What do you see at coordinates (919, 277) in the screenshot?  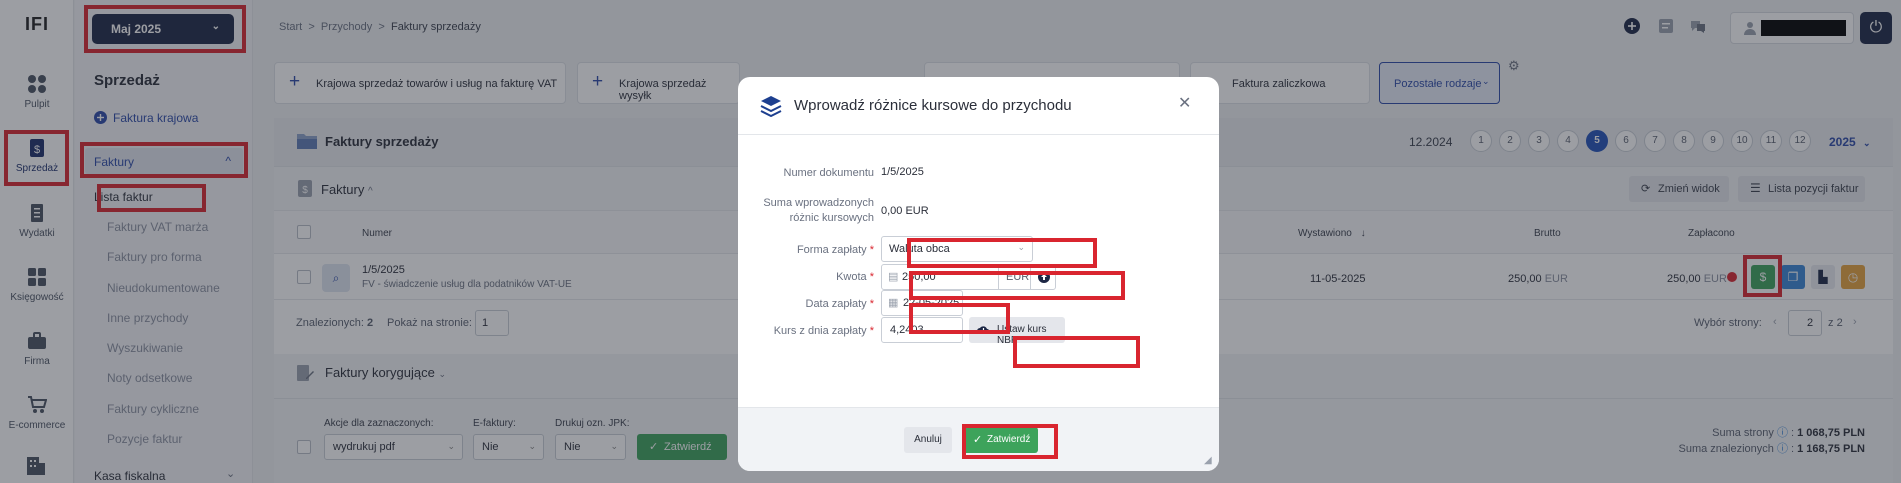 I see `amount-value: 250,00` at bounding box center [919, 277].